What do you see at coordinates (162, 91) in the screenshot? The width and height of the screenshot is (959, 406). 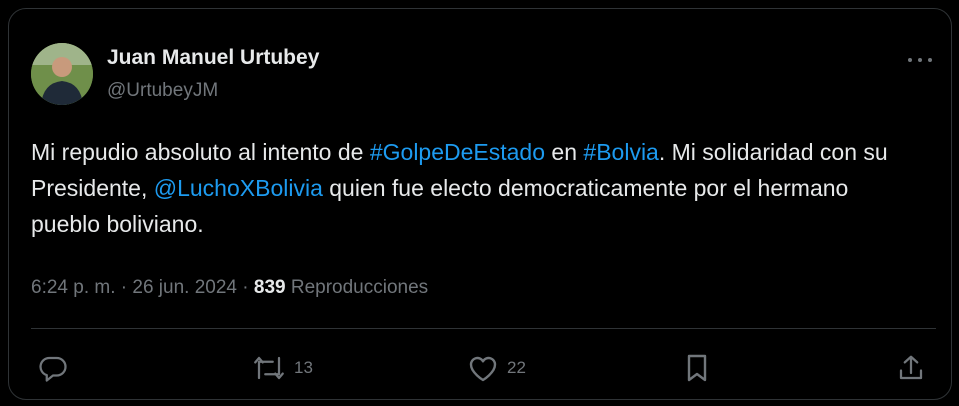 I see `author-handle: @UrtubeyJM` at bounding box center [162, 91].